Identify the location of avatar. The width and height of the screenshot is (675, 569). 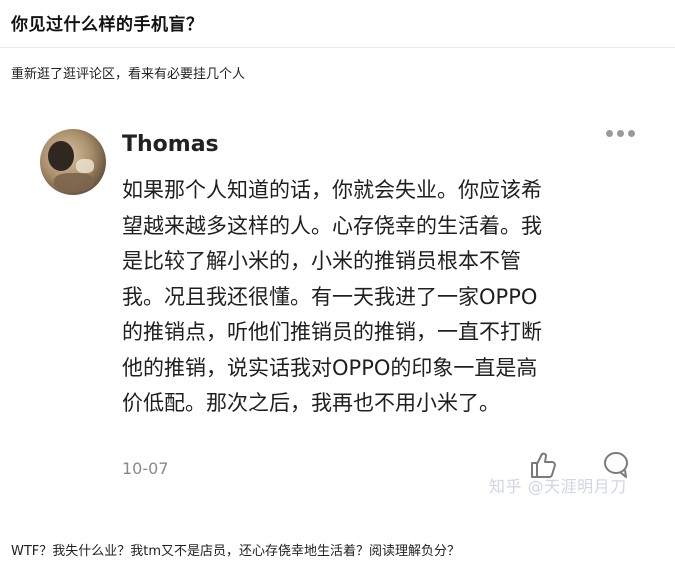
(73, 162).